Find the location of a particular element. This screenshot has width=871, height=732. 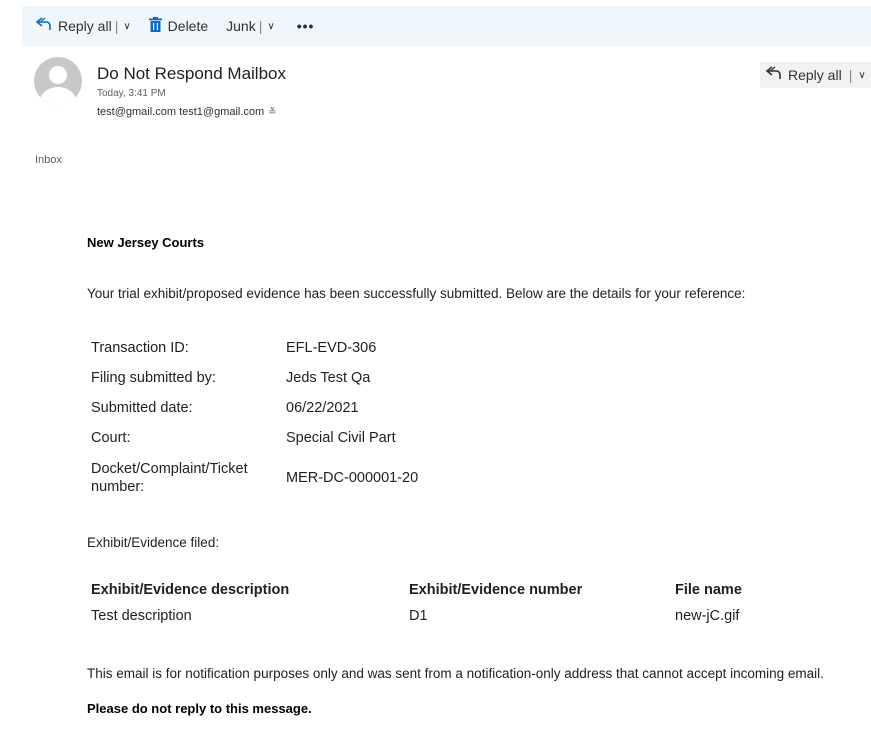

detail-label: Submitted date: is located at coordinates (142, 408).